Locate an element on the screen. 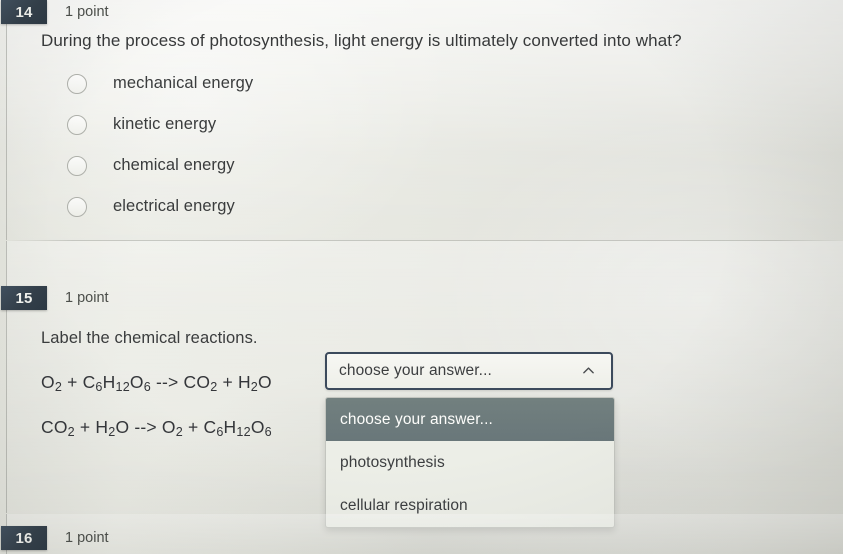 Image resolution: width=843 pixels, height=554 pixels. answer-choice-kinetic-energy: kinetic energy is located at coordinates (437, 124).